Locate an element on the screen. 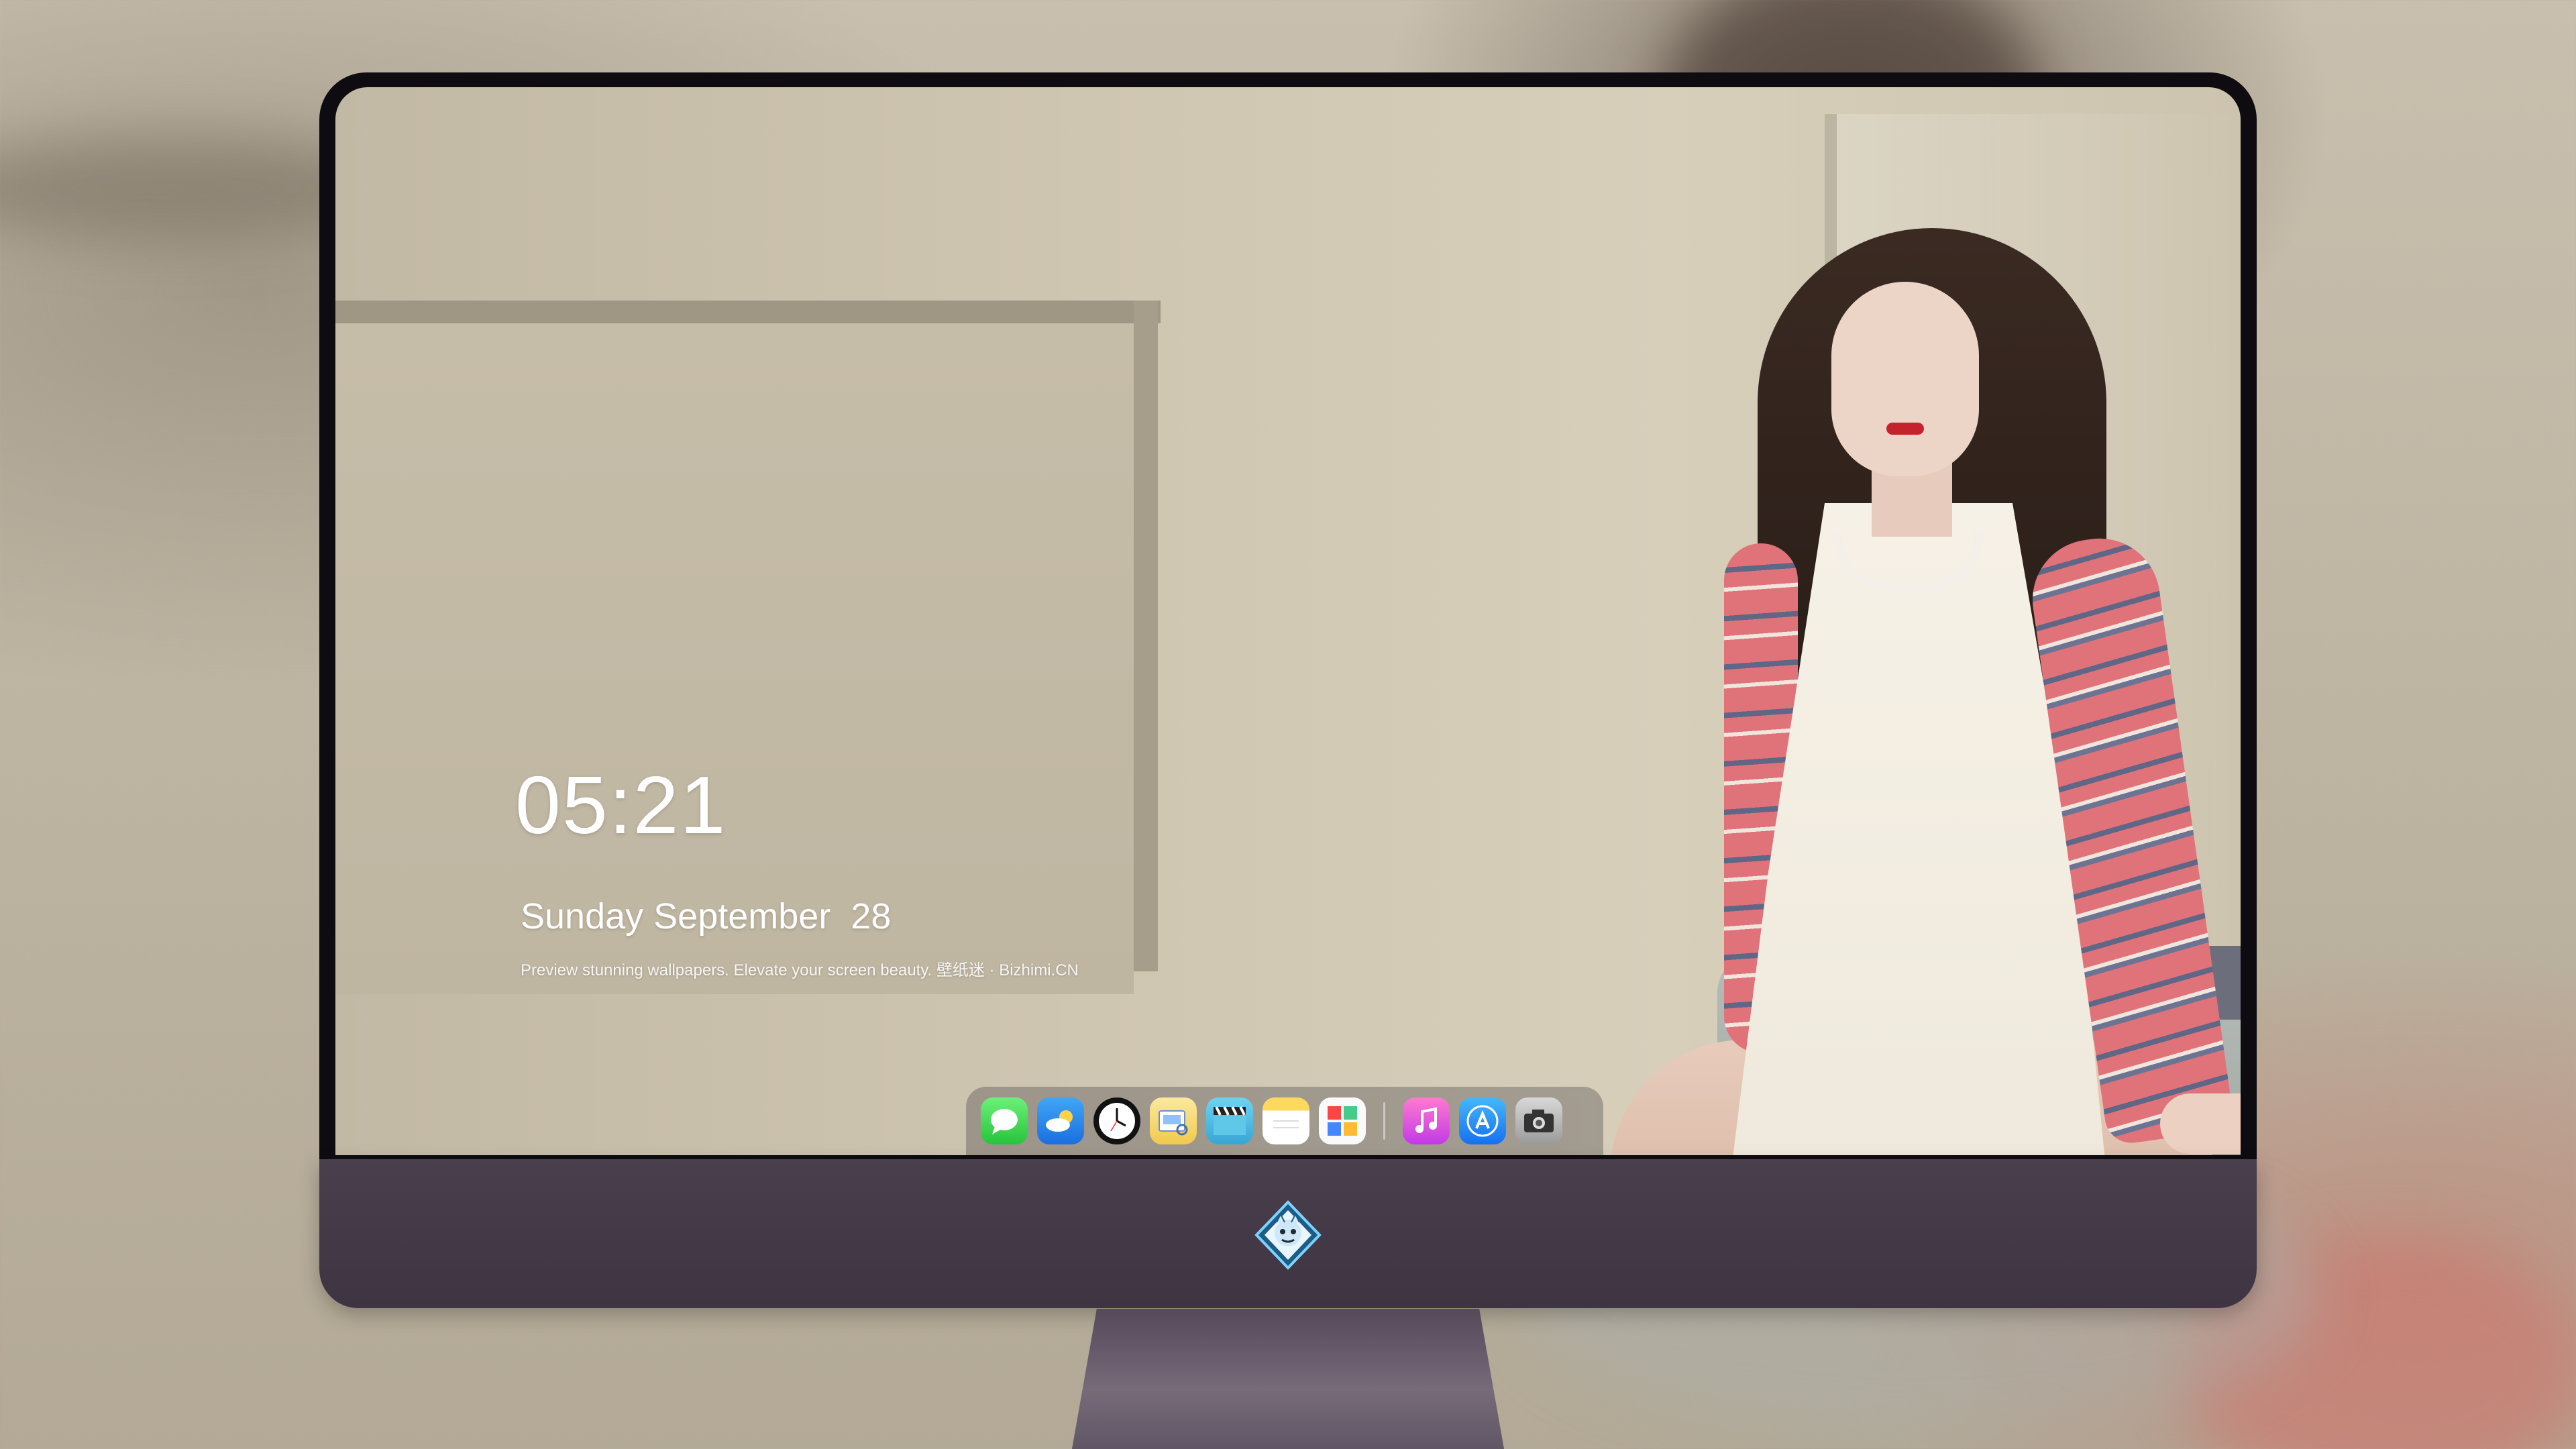  clips-icon is located at coordinates (1229, 1120).